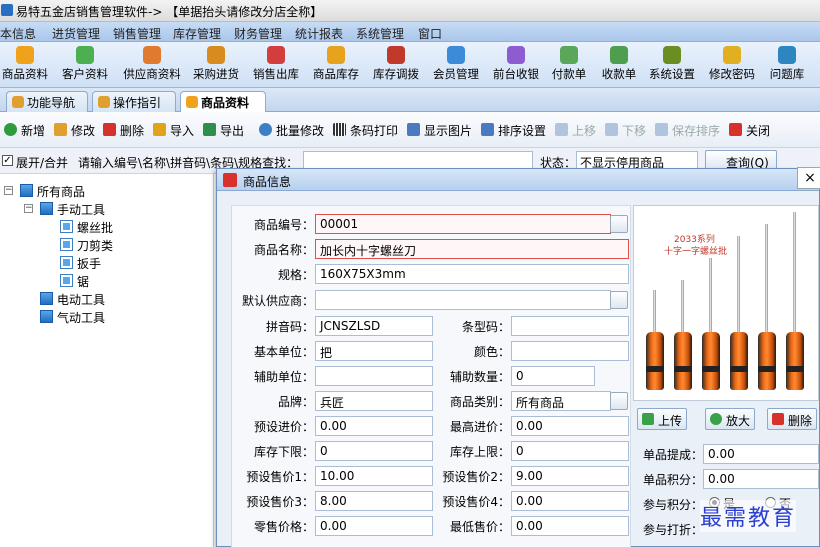 The image size is (820, 547). Describe the element at coordinates (619, 224) in the screenshot. I see `edit-code-icon` at that location.